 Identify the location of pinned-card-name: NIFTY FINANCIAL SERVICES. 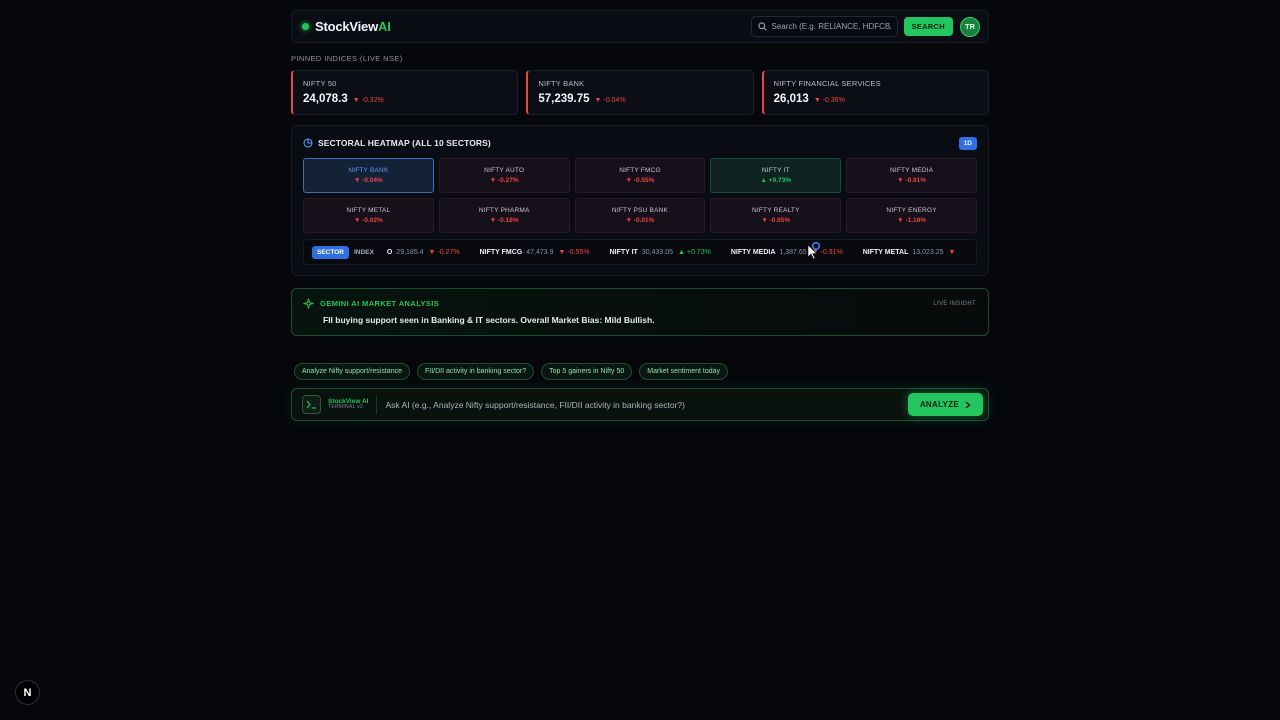
(827, 83).